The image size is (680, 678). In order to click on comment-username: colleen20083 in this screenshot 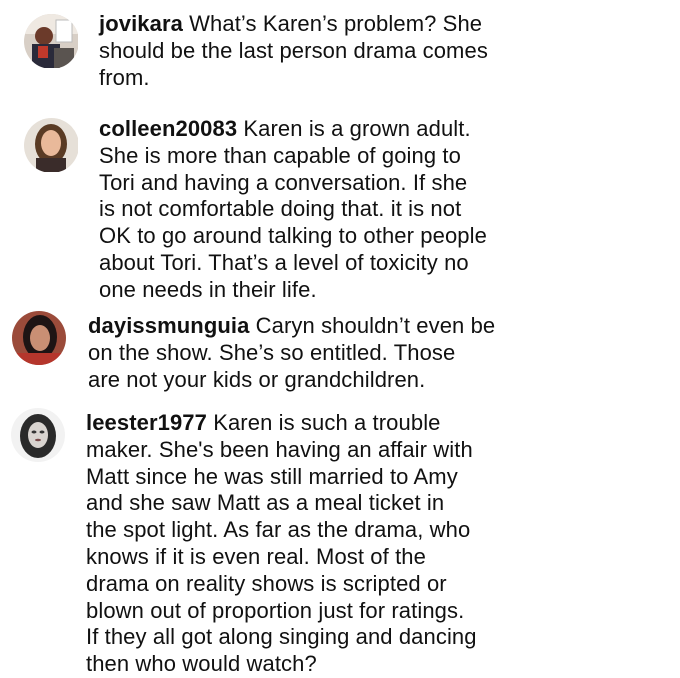, I will do `click(168, 128)`.